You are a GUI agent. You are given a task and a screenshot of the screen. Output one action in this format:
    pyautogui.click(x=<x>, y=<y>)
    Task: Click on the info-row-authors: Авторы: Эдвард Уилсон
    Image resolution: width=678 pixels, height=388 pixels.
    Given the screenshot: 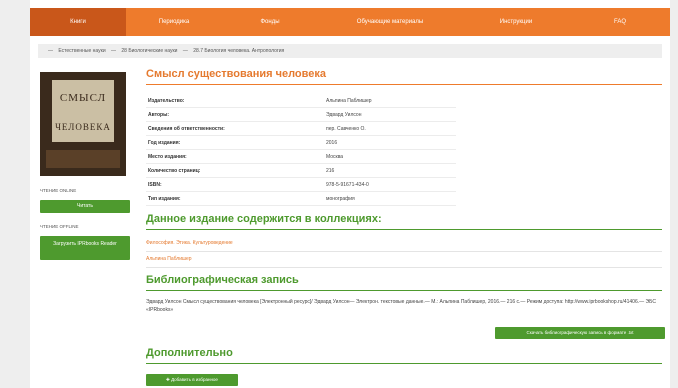 What is the action you would take?
    pyautogui.click(x=301, y=115)
    